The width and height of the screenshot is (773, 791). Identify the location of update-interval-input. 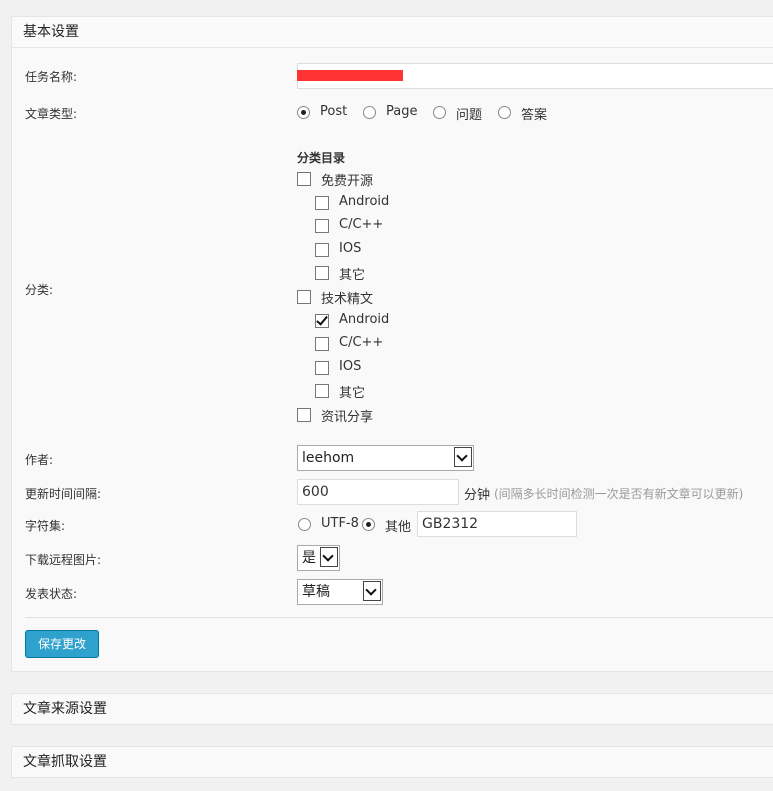
(378, 492).